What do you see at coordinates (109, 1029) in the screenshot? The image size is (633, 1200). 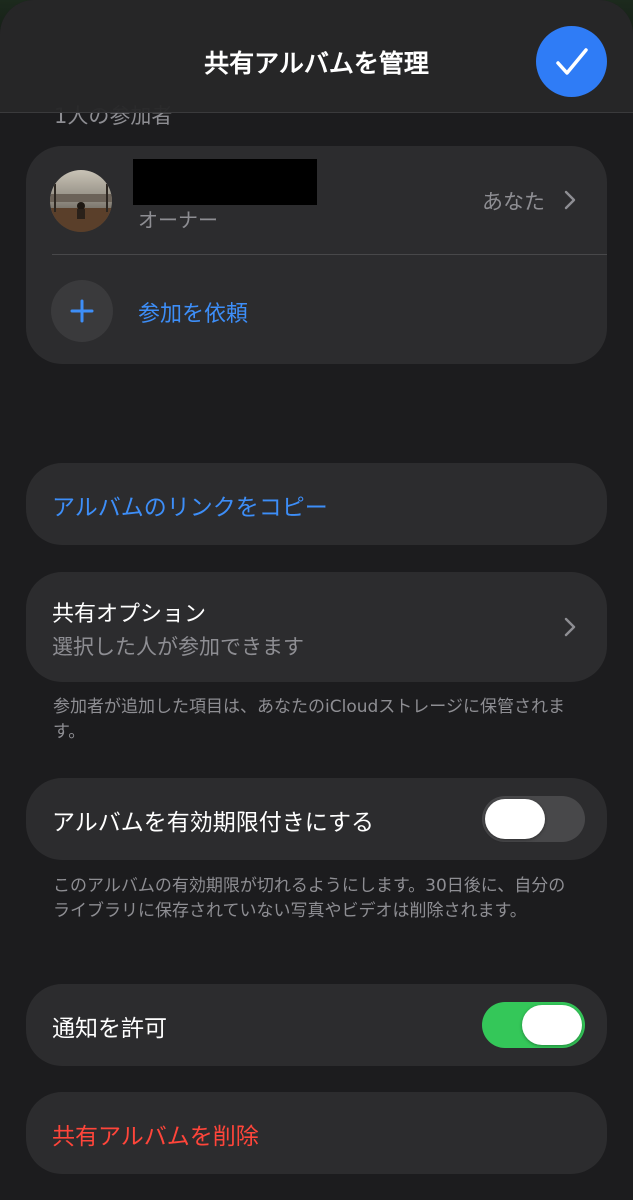 I see `notifications-label: 通知を許可` at bounding box center [109, 1029].